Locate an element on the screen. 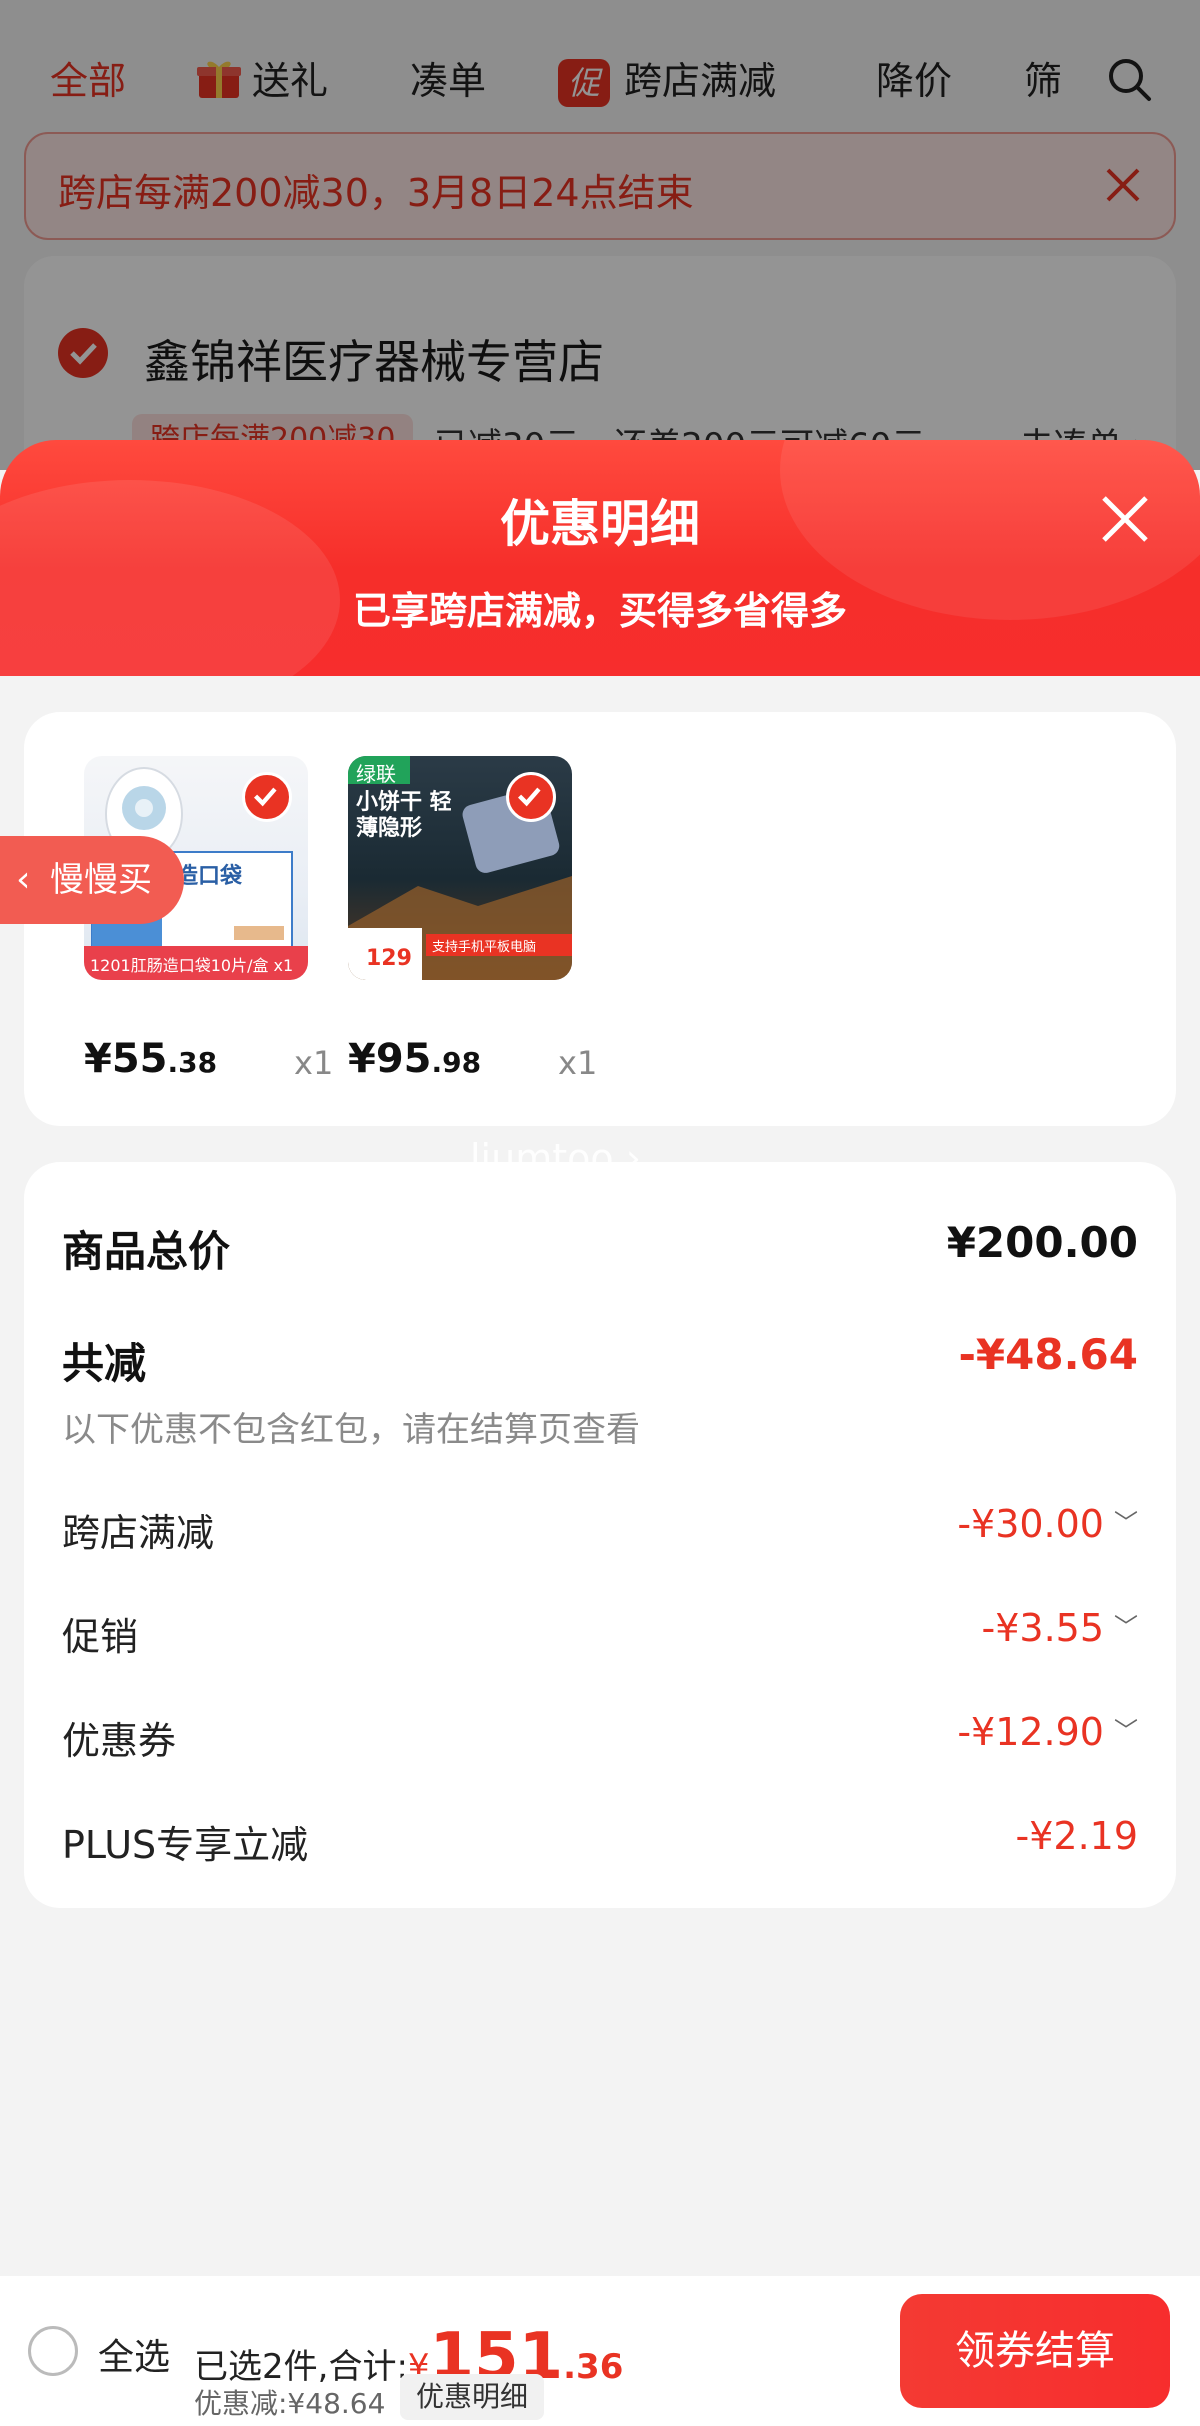 This screenshot has height=2426, width=1200. sheet-subtitle: 已享跨店满减，买得多省得多 is located at coordinates (599, 611).